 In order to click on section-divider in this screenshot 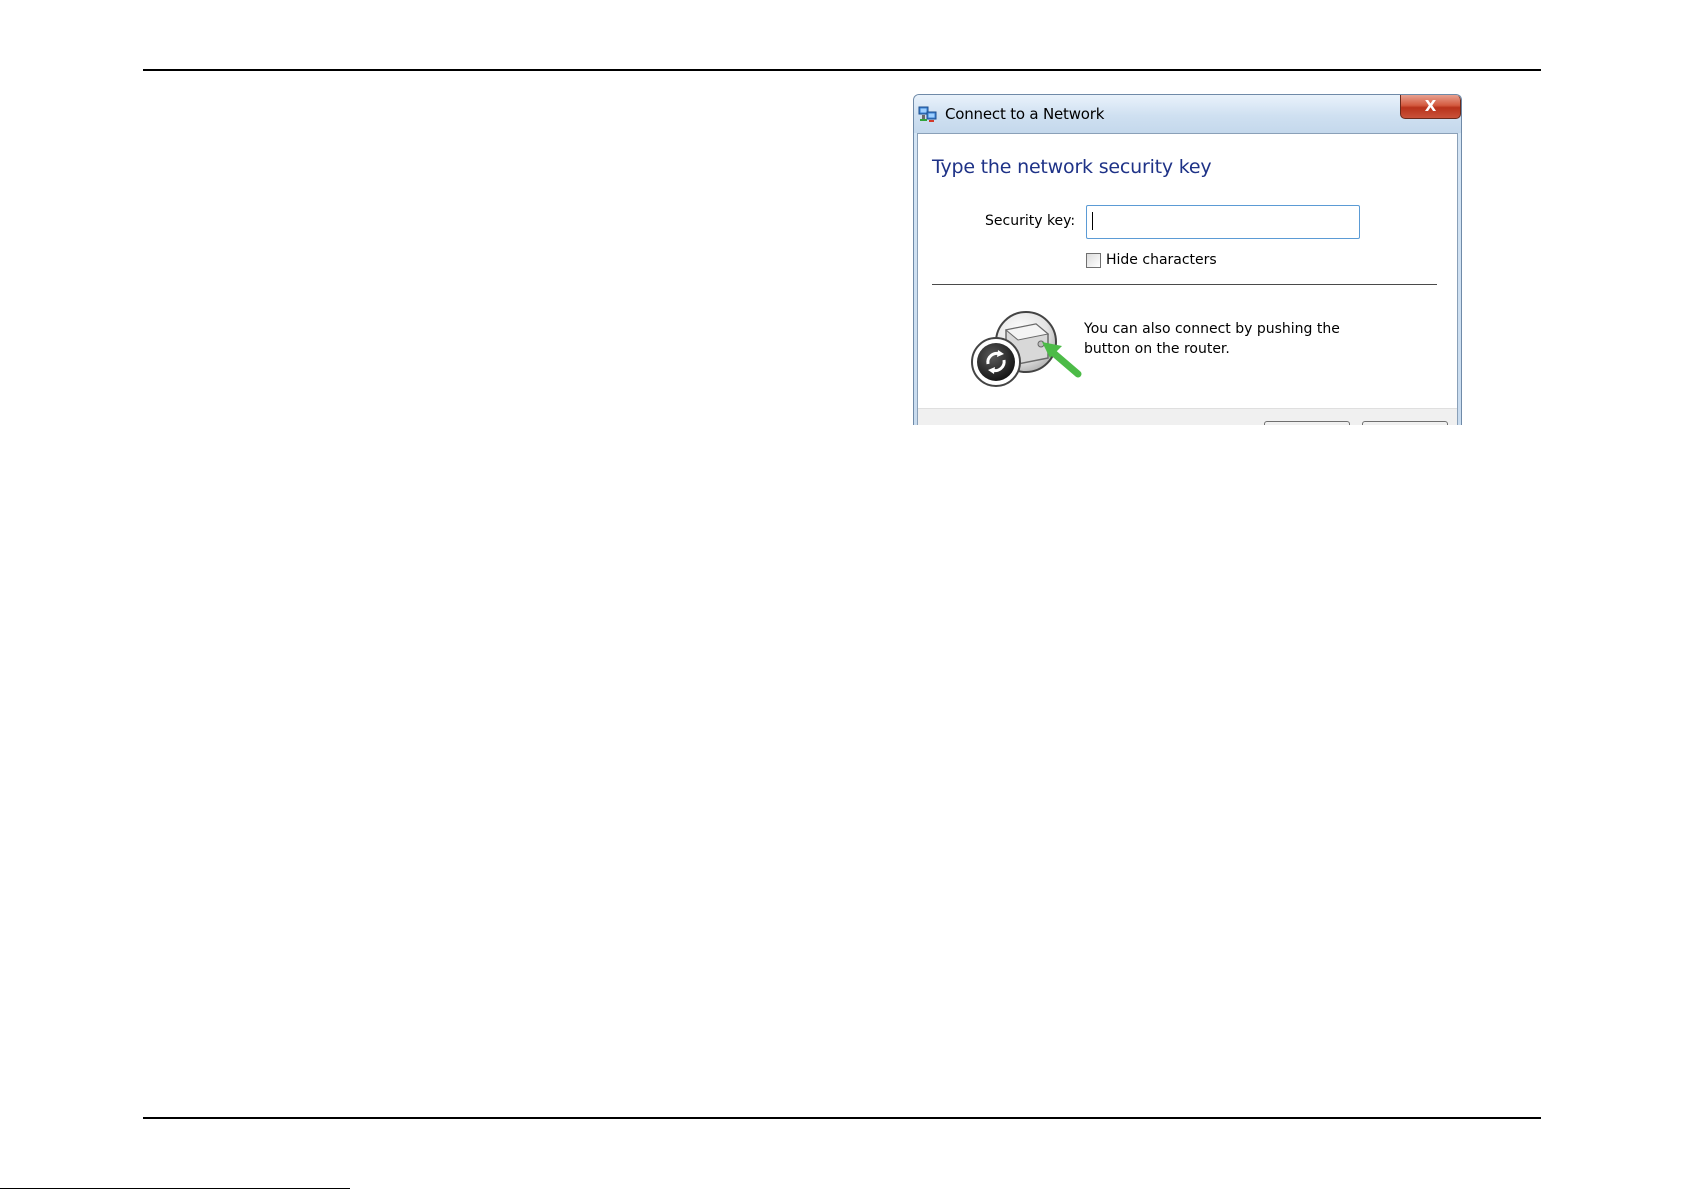, I will do `click(1184, 284)`.